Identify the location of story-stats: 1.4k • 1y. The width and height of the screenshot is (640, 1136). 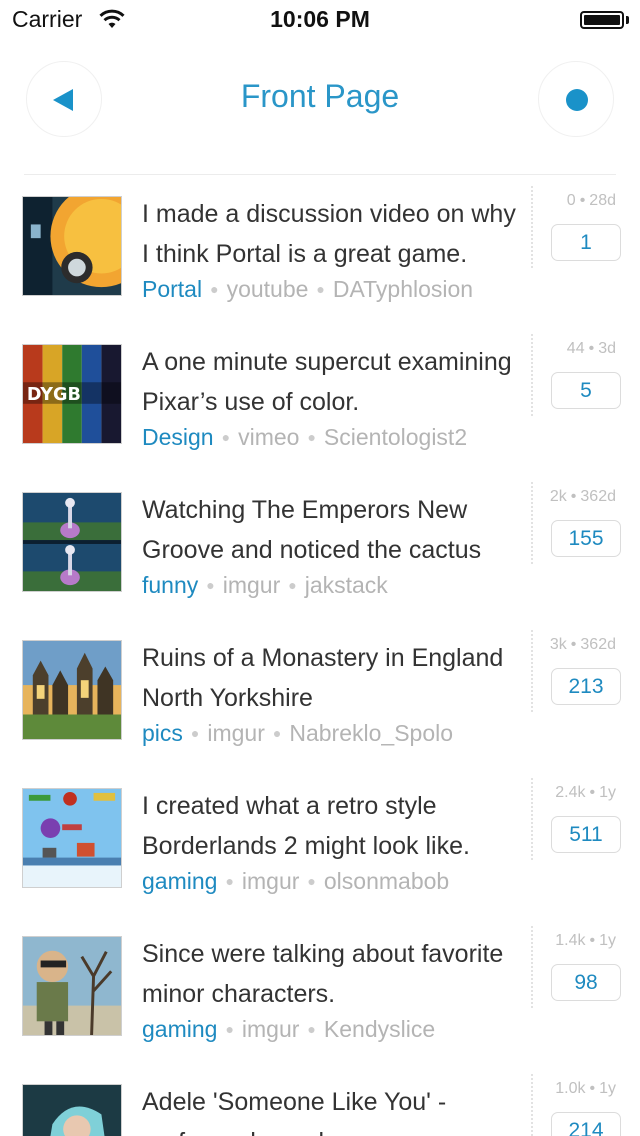
(585, 941).